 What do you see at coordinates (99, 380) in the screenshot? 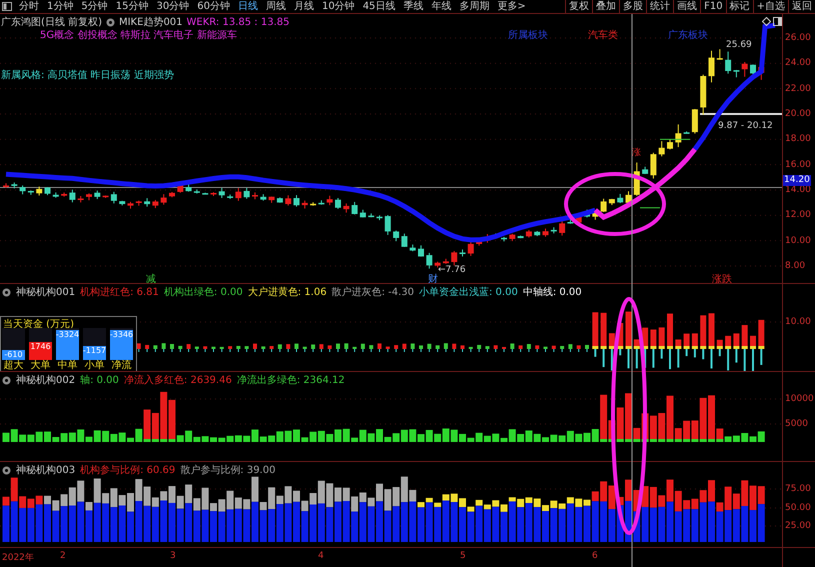
I see `indicator-reading: 轴: 0.00` at bounding box center [99, 380].